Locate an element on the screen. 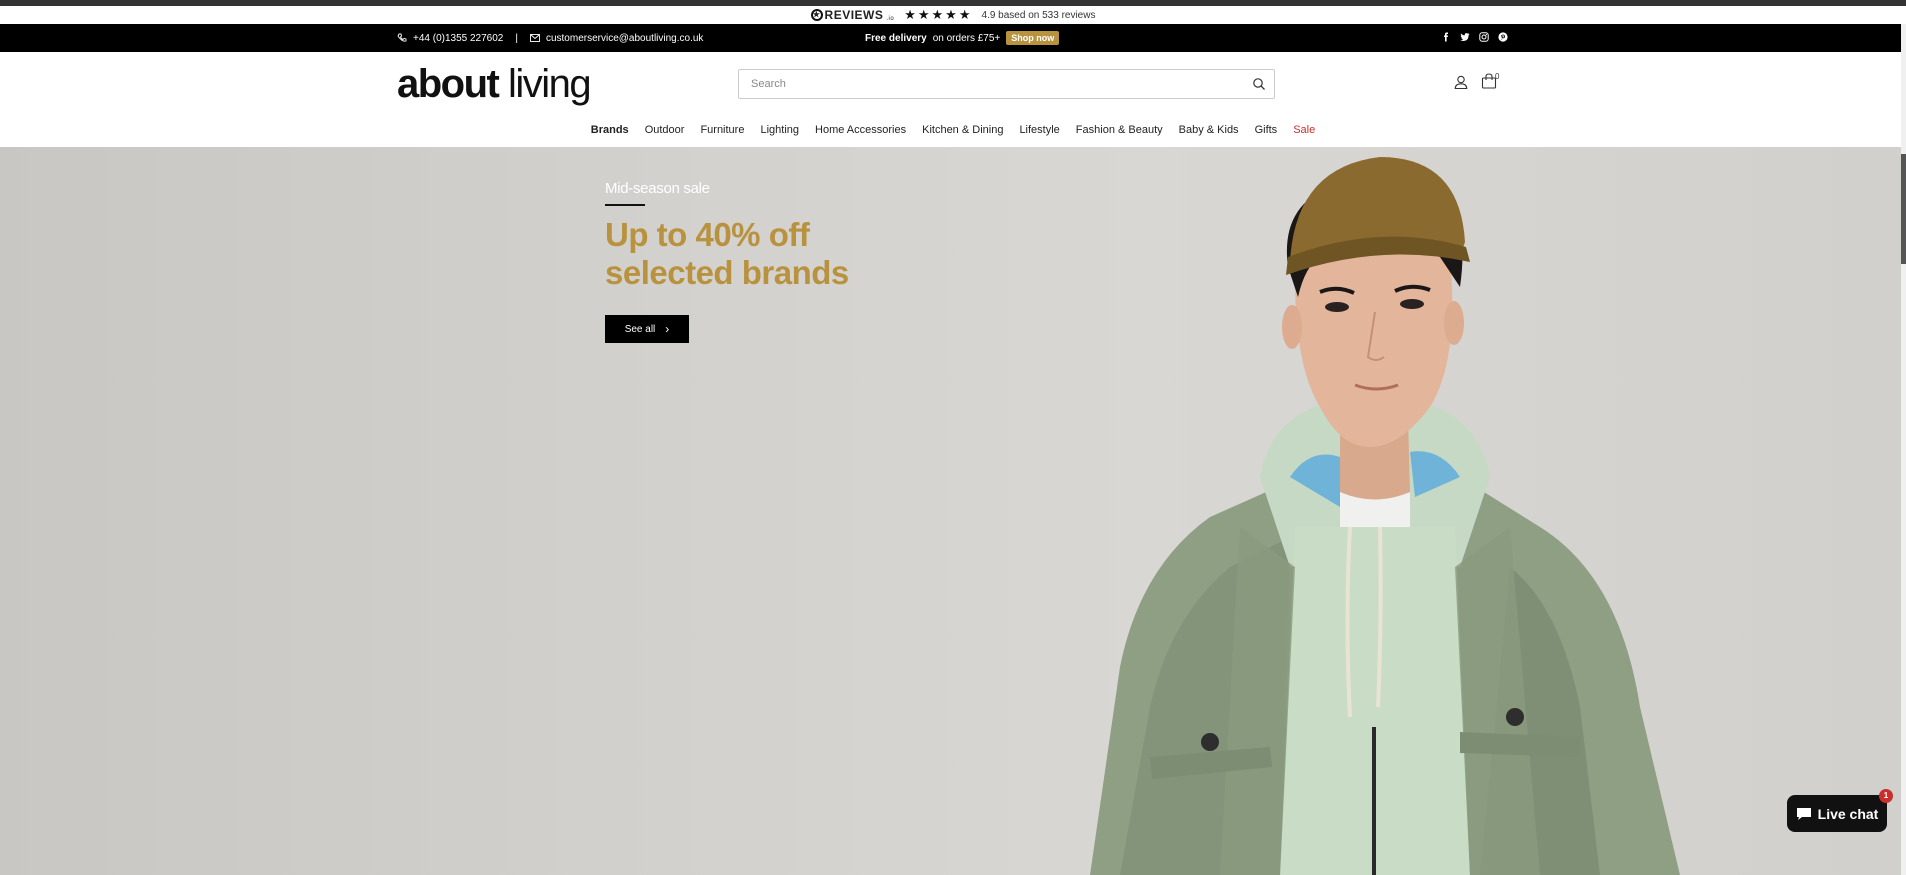  nav-item-sale: Sale is located at coordinates (1304, 130).